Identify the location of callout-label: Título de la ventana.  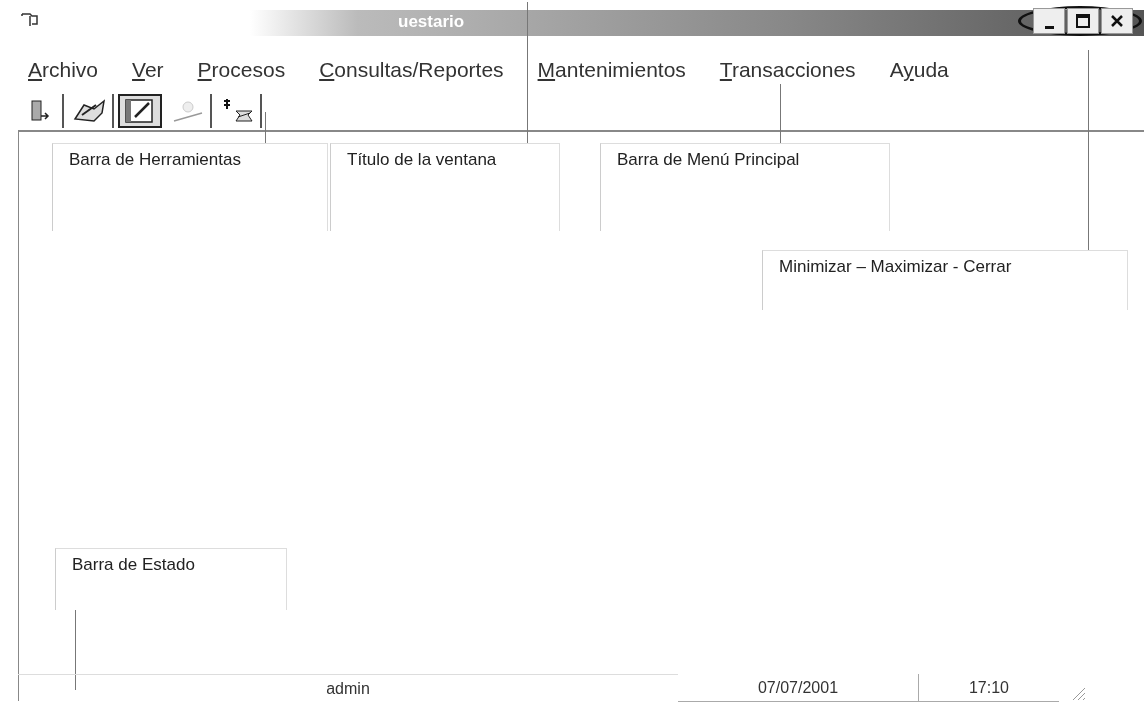
(445, 187).